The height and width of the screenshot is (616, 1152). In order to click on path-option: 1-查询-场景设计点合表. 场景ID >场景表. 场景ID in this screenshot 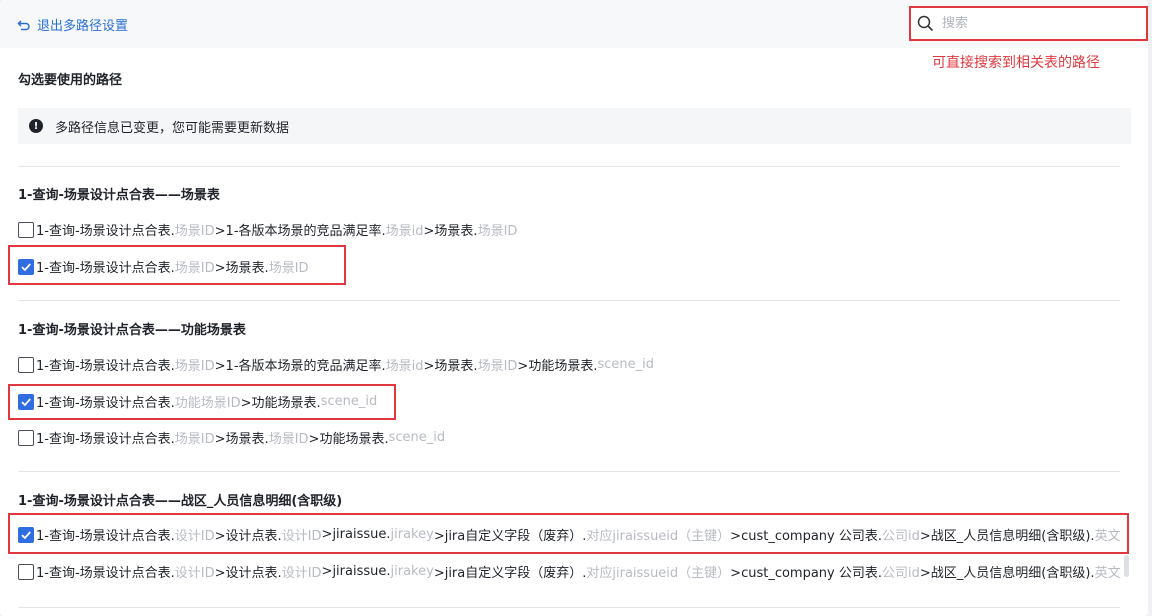, I will do `click(163, 266)`.